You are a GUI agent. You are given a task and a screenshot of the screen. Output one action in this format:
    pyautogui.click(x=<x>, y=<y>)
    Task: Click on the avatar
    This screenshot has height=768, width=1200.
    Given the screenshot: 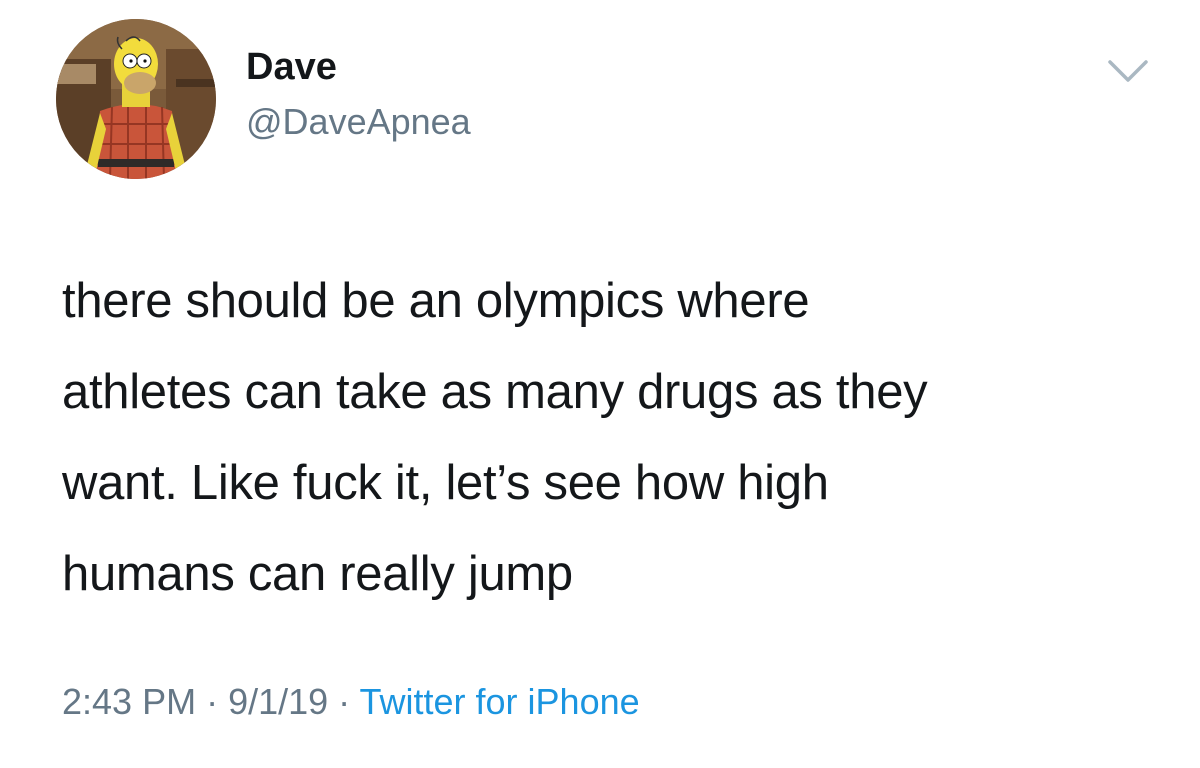 What is the action you would take?
    pyautogui.click(x=136, y=99)
    